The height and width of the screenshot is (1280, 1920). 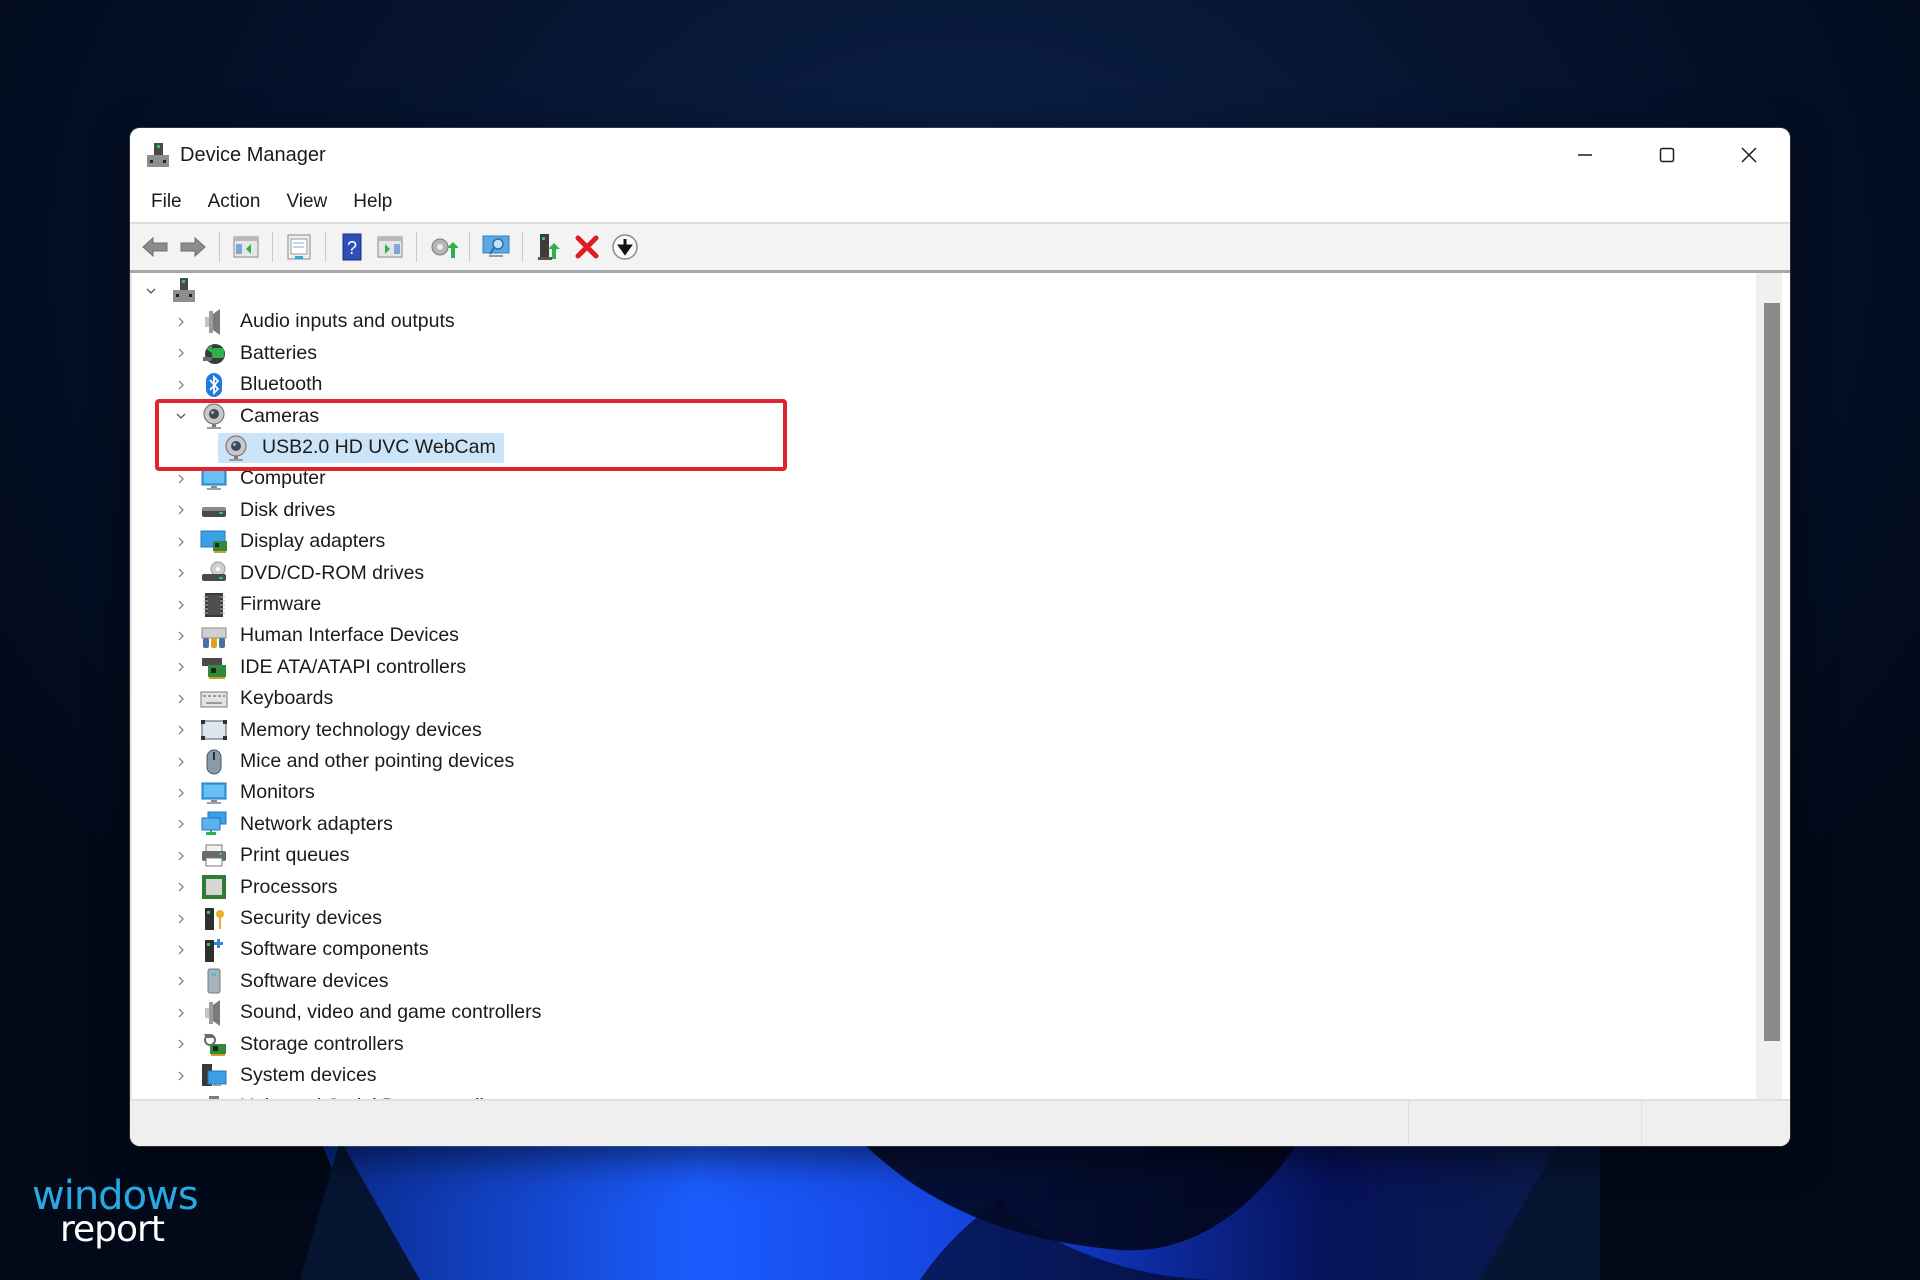 I want to click on device-item-usb2-0-hd-uvc-webcam: USB2.0 HD UVC WebCam, so click(x=354, y=447).